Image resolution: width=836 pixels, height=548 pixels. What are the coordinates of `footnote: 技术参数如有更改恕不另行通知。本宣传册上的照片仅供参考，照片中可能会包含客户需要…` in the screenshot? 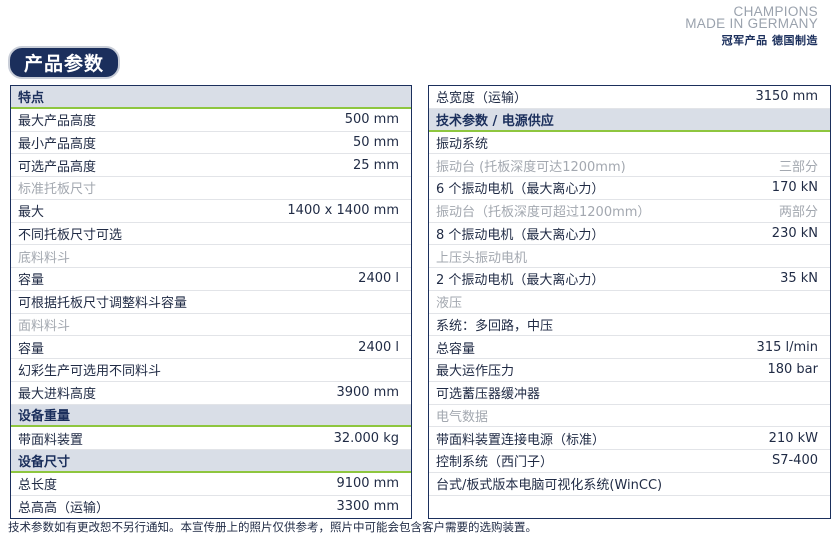 It's located at (272, 527).